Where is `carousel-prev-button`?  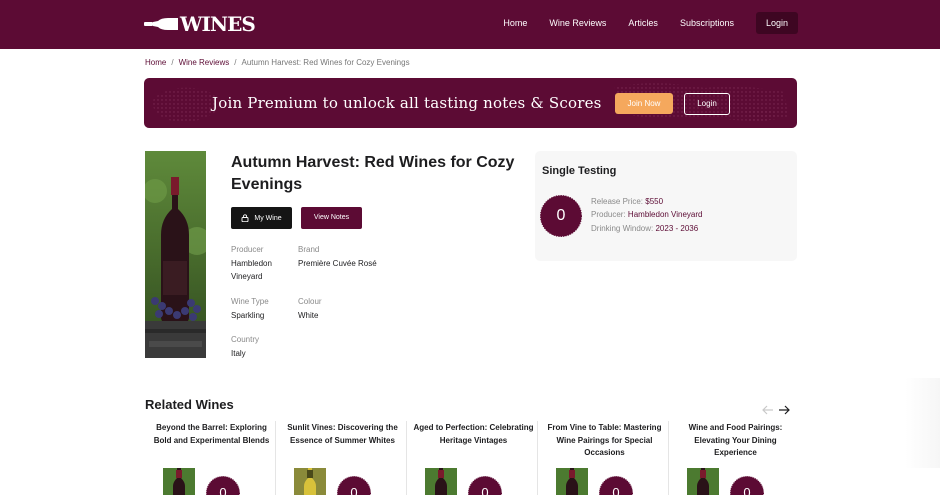
carousel-prev-button is located at coordinates (768, 411).